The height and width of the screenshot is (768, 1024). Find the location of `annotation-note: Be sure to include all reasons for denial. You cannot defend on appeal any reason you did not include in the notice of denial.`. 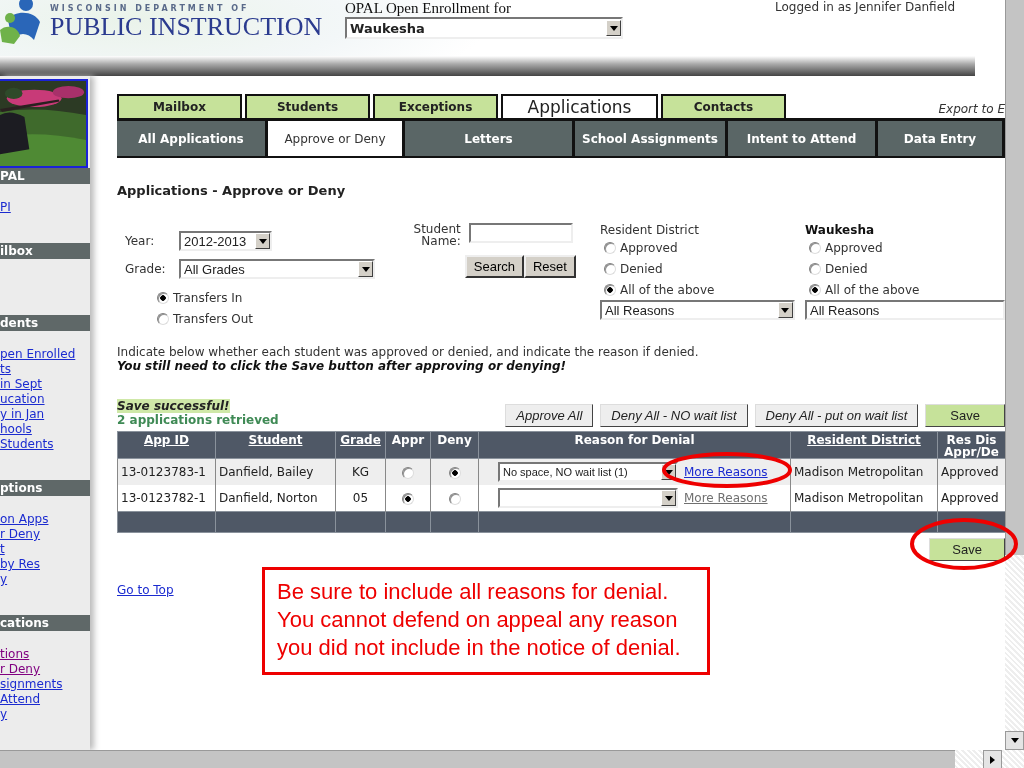

annotation-note: Be sure to include all reasons for denial. You cannot defend on appeal any reason you did not include in the notice of denial. is located at coordinates (486, 621).